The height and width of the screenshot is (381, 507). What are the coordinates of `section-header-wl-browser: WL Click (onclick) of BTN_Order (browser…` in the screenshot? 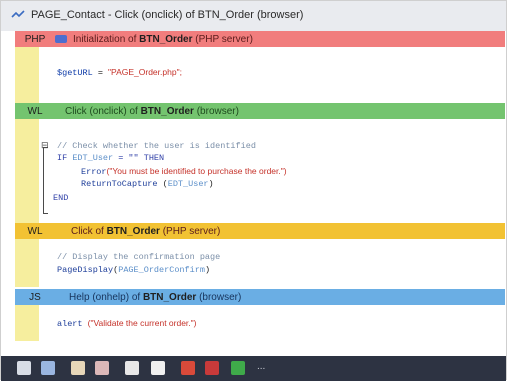 It's located at (260, 111).